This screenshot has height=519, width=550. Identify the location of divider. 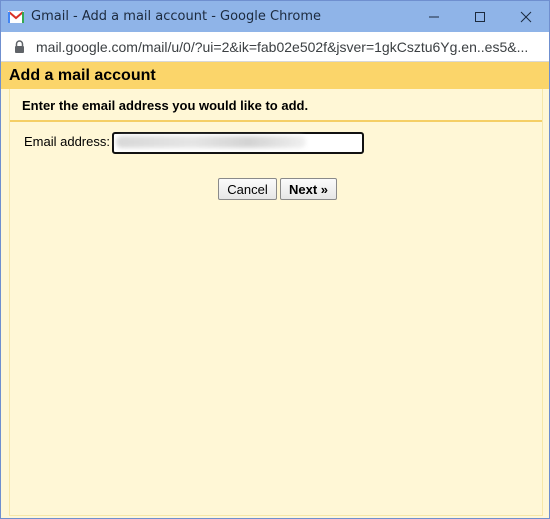
(276, 121).